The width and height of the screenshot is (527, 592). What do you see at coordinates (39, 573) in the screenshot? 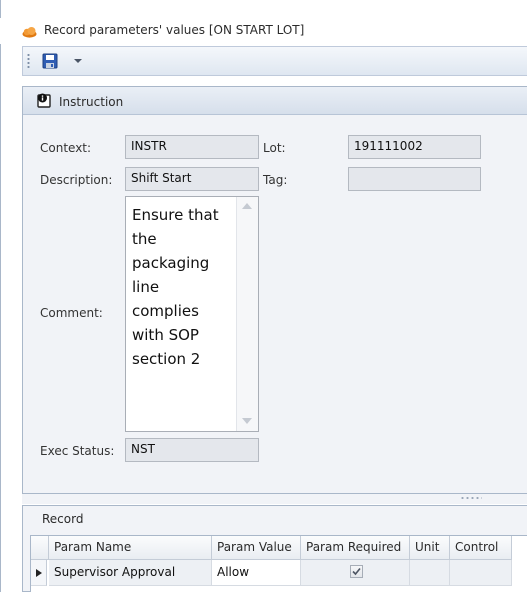
I see `current-row-arrow-icon` at bounding box center [39, 573].